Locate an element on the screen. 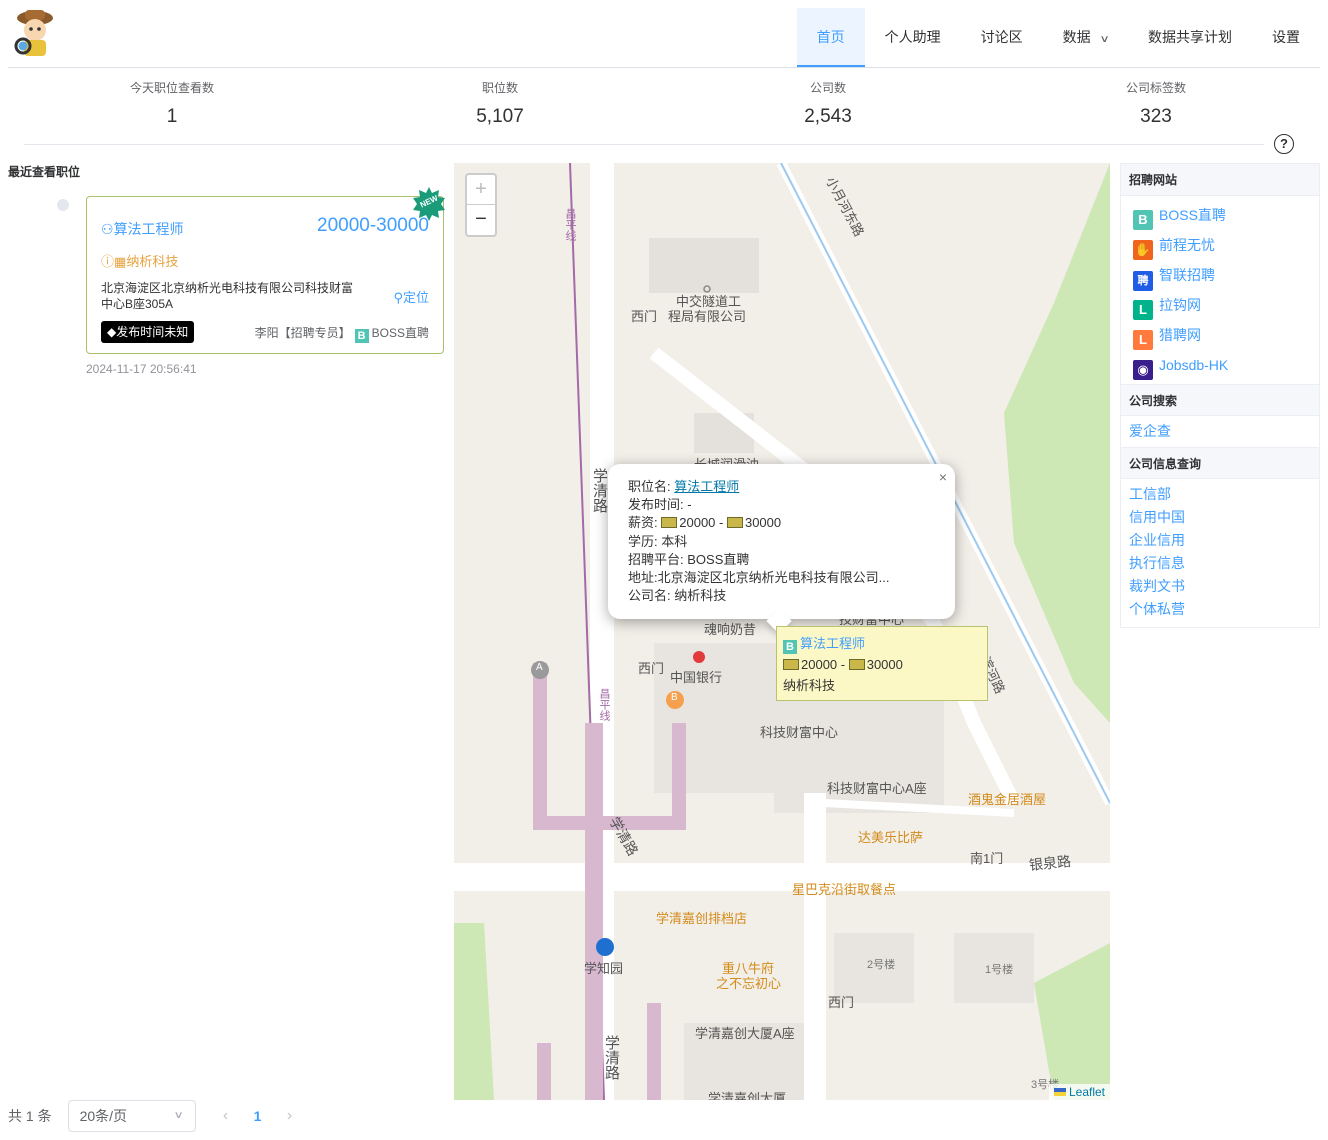 The width and height of the screenshot is (1328, 1140). popup-job-link: 算法工程师 is located at coordinates (706, 486).